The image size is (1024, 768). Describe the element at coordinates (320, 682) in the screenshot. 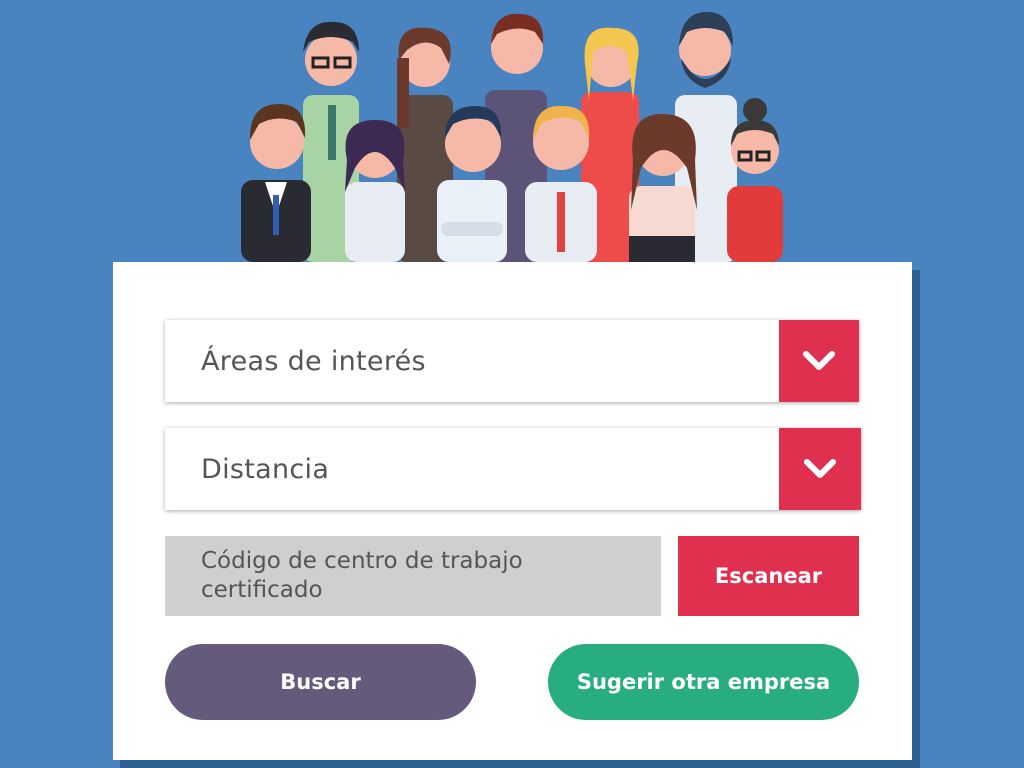

I see `search-button: Buscar` at that location.